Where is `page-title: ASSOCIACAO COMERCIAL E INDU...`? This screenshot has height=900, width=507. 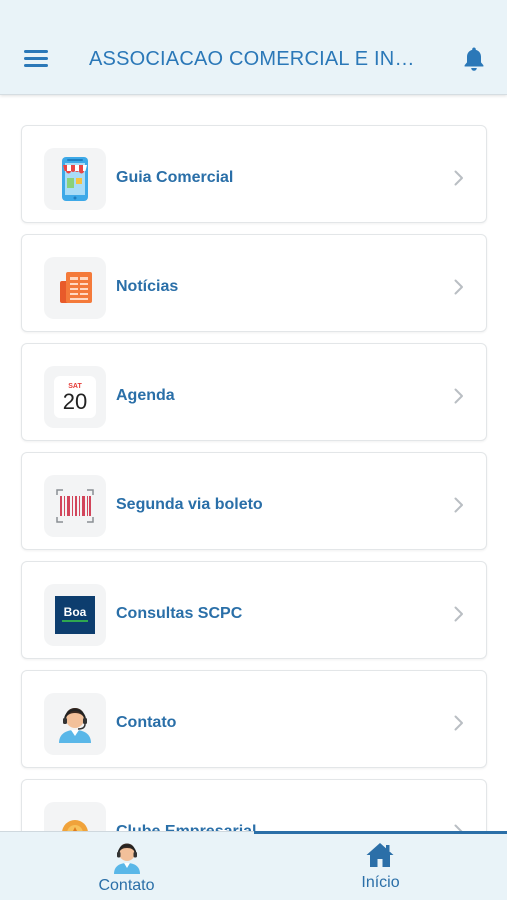 page-title: ASSOCIACAO COMERCIAL E INDU... is located at coordinates (259, 59).